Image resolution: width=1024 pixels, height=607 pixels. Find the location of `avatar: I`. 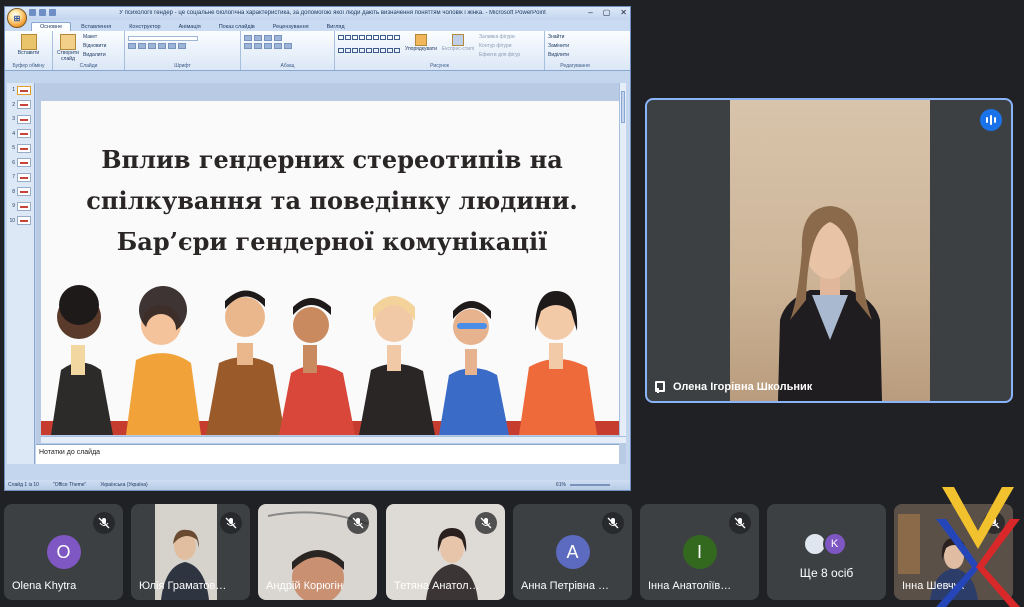

avatar: I is located at coordinates (699, 552).